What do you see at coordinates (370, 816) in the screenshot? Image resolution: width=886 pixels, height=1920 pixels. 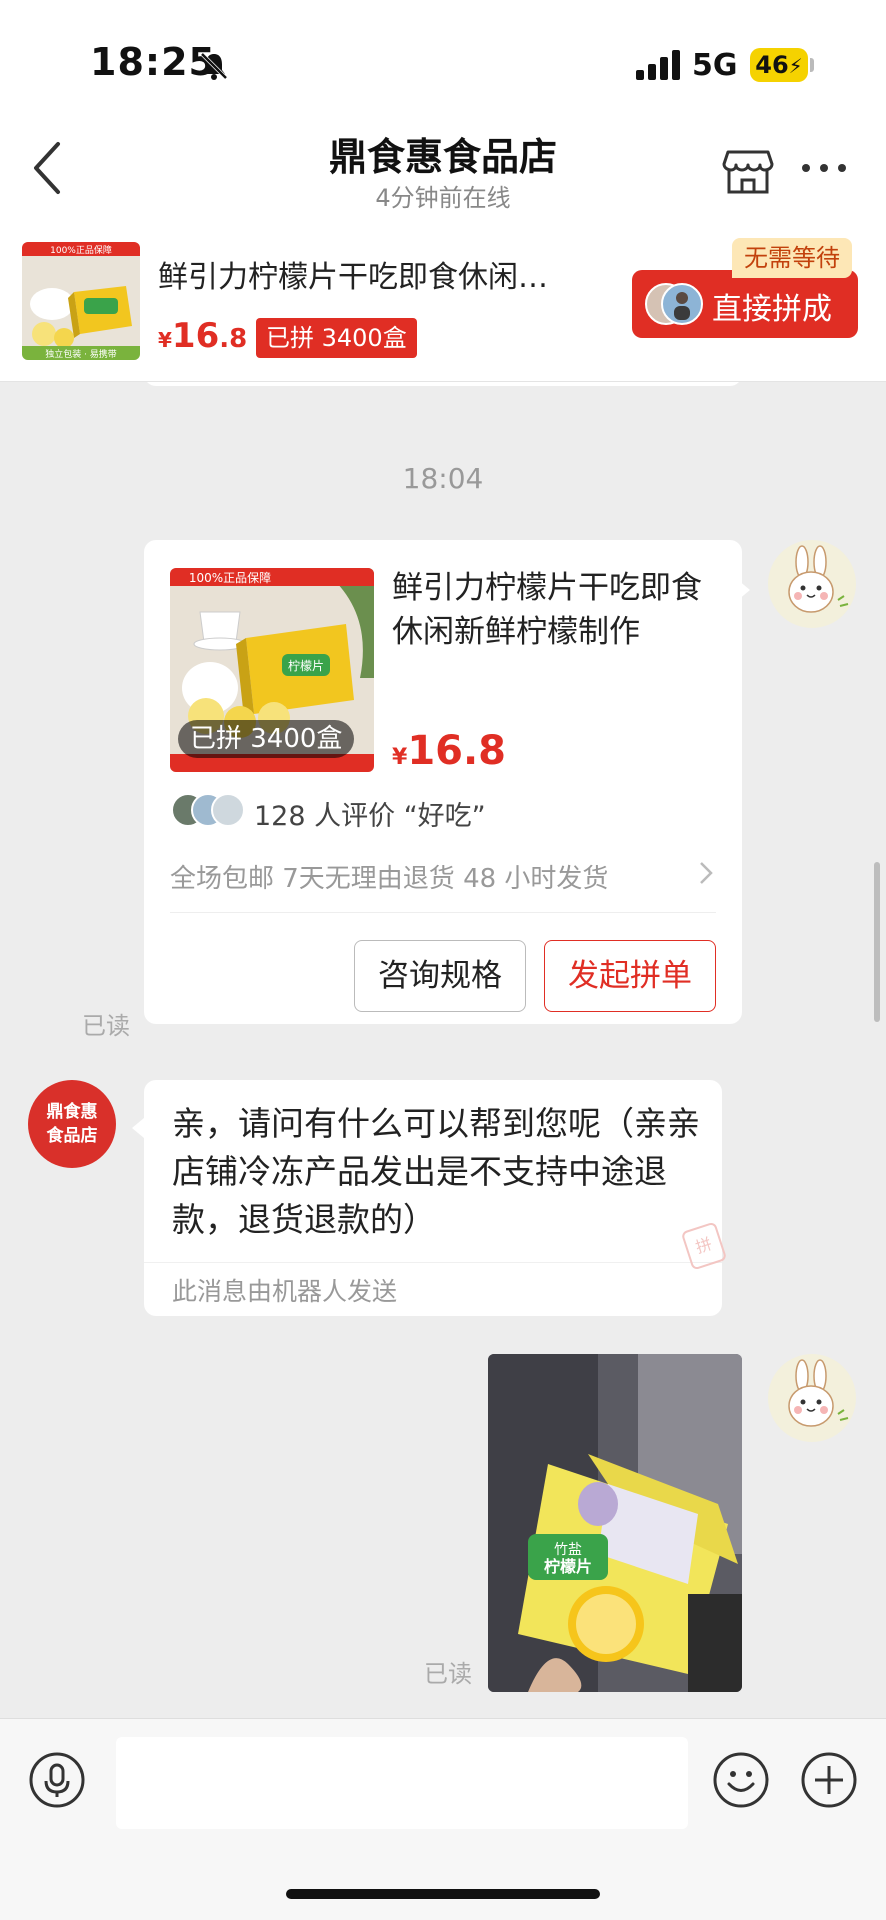 I see `card-review-text: 128 人评价 “好吃”` at bounding box center [370, 816].